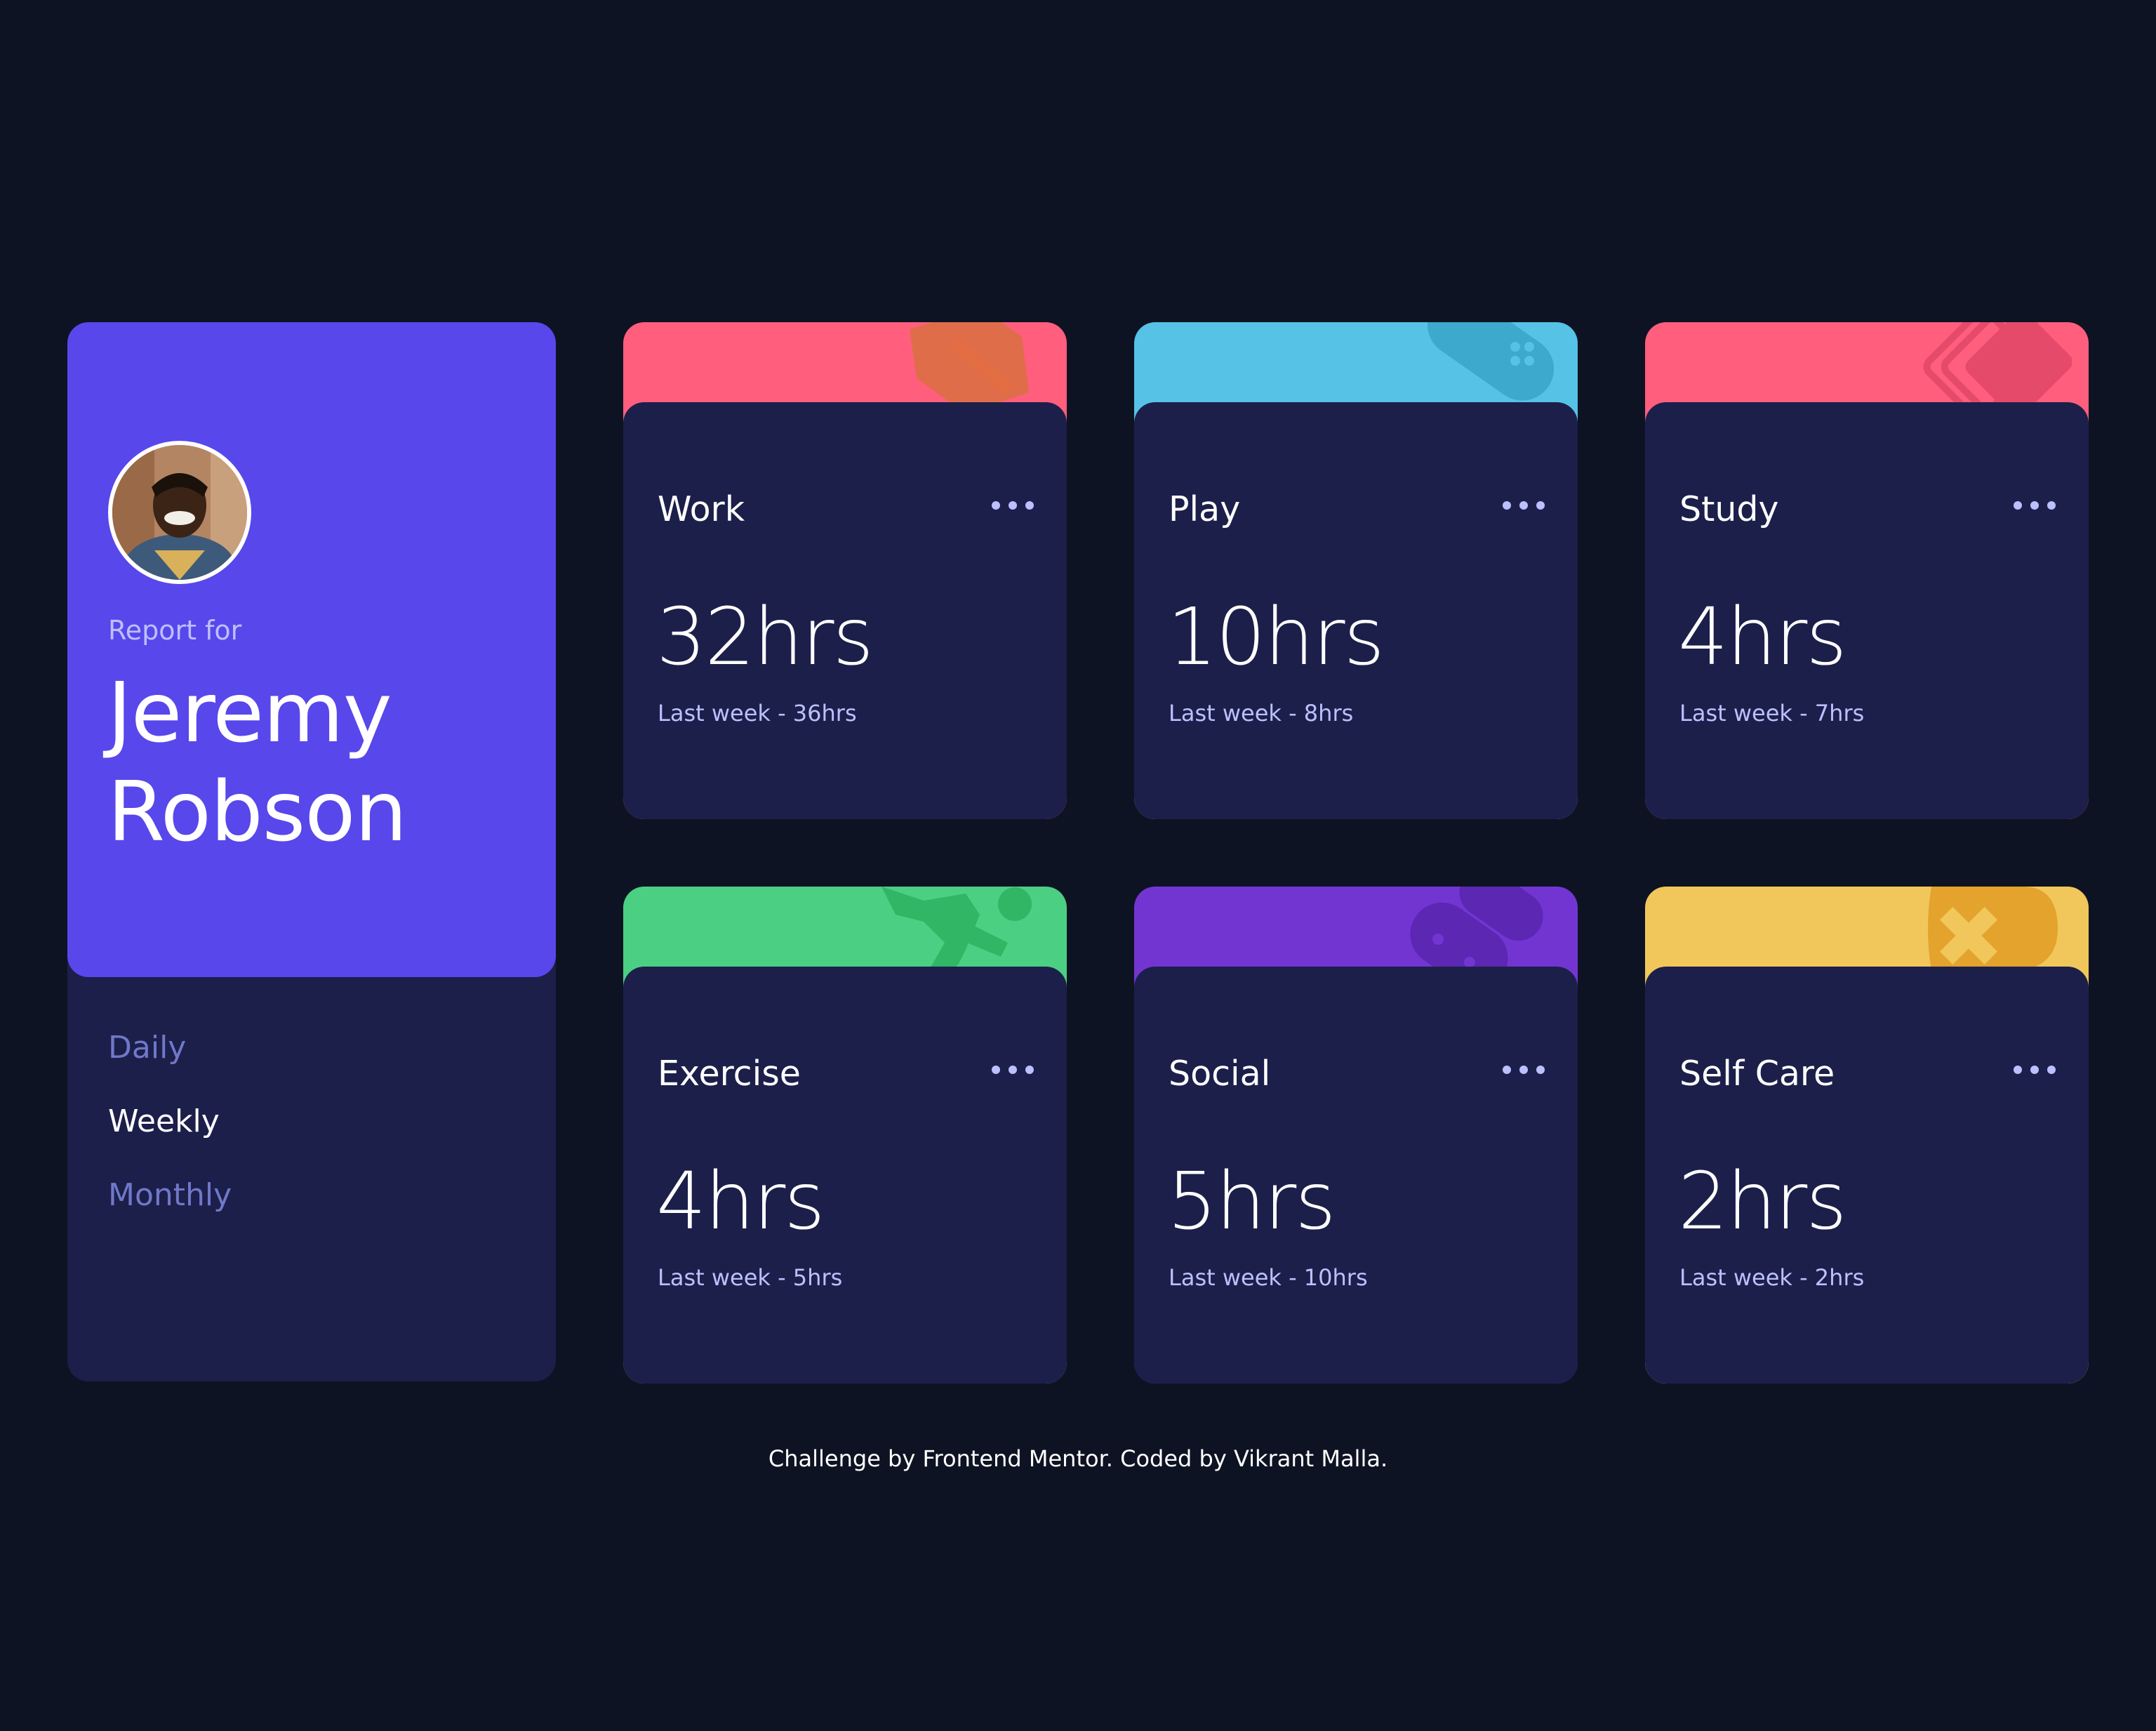  I want to click on card-social: Social 5hrs Last week - 10hrs, so click(1356, 1135).